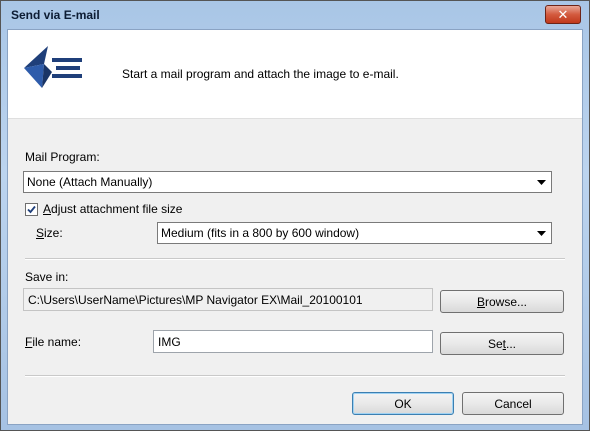 This screenshot has width=590, height=431. I want to click on cancel-button: Cancel, so click(513, 403).